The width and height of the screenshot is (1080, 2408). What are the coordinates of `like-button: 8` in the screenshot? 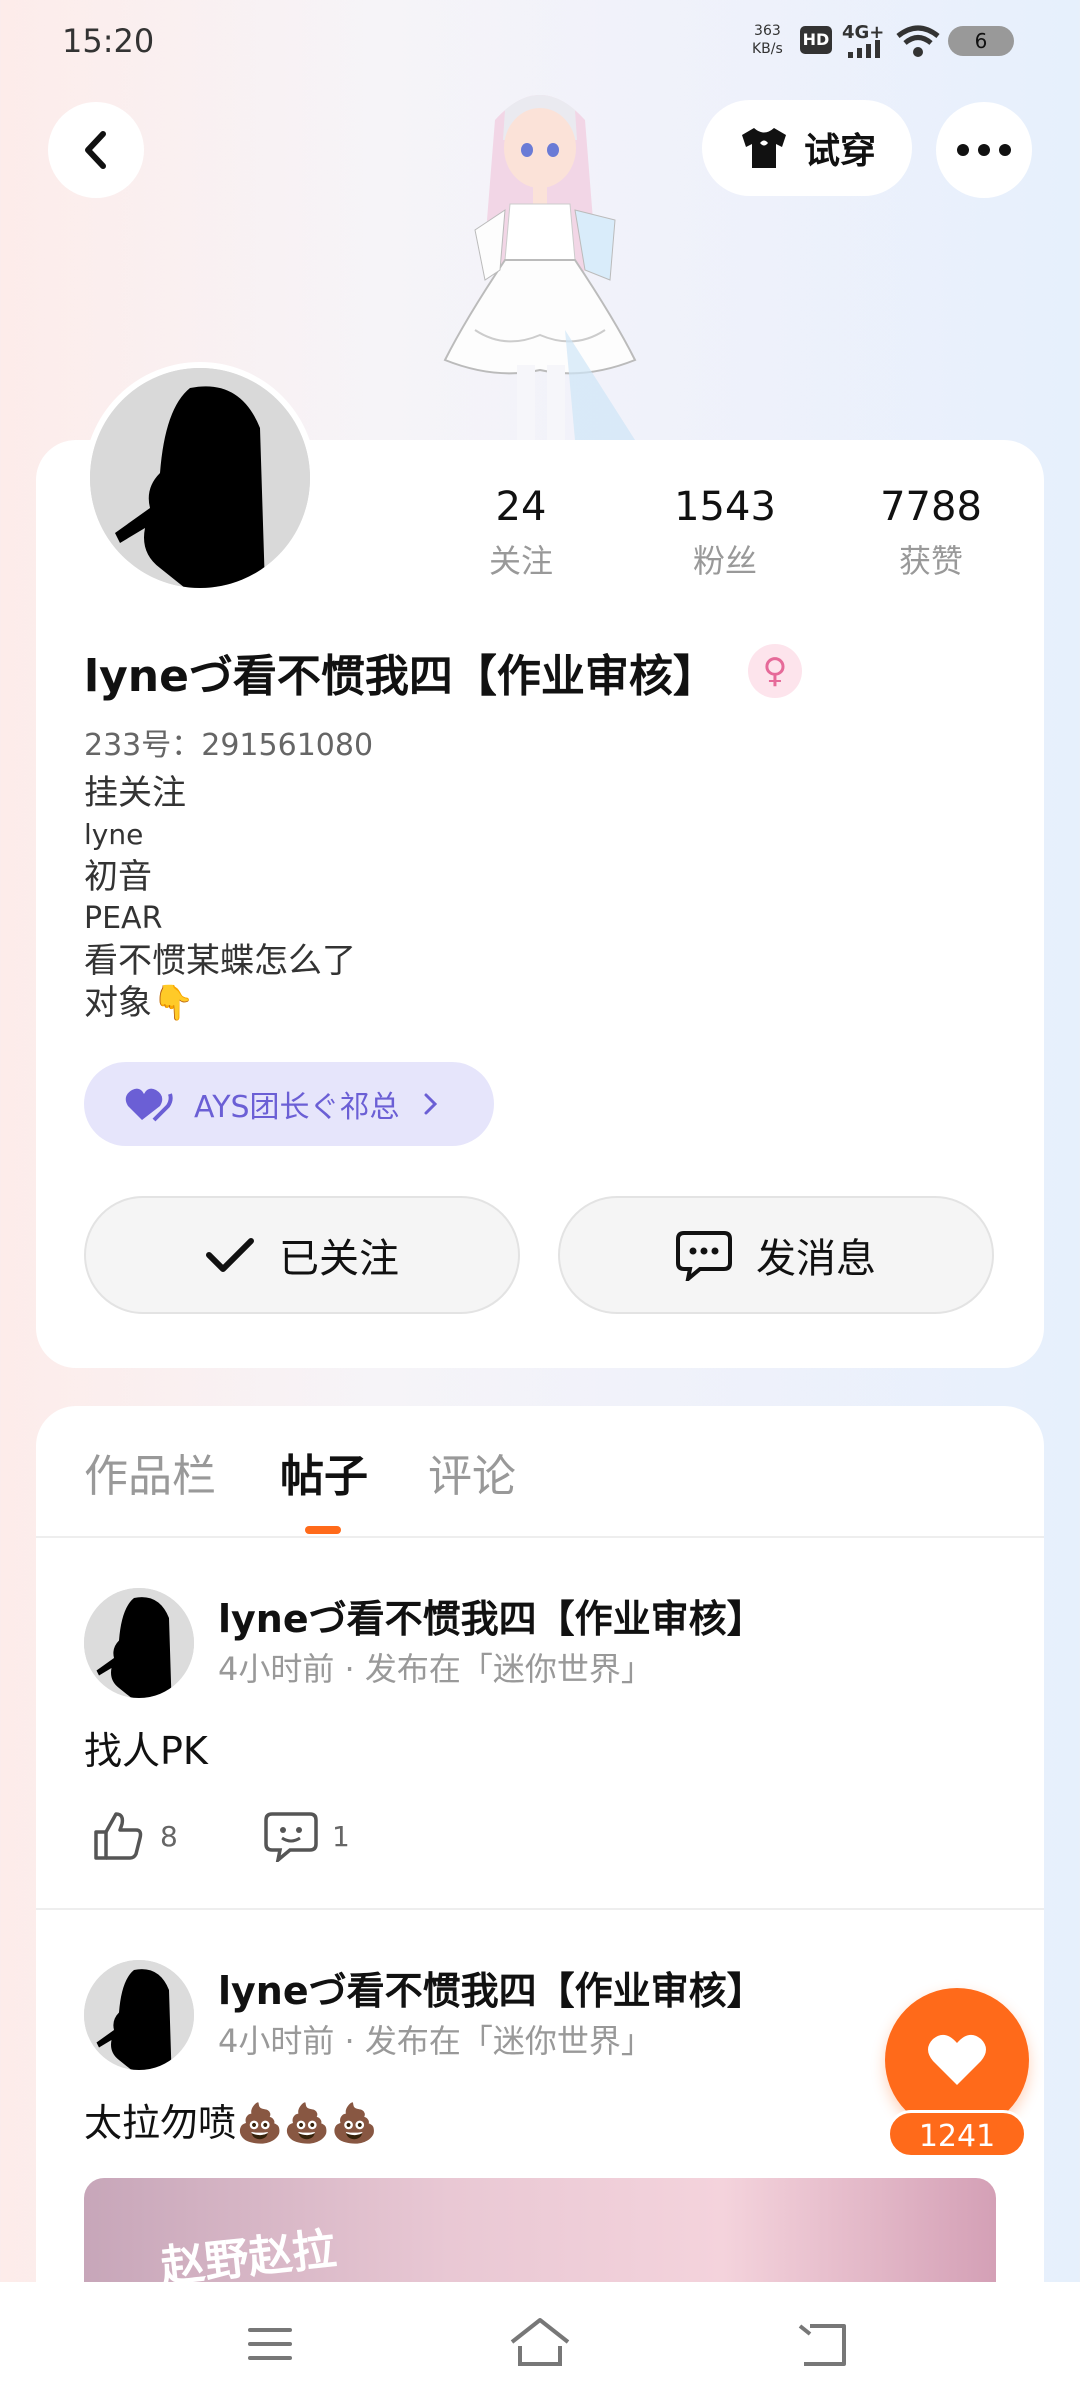 It's located at (135, 1836).